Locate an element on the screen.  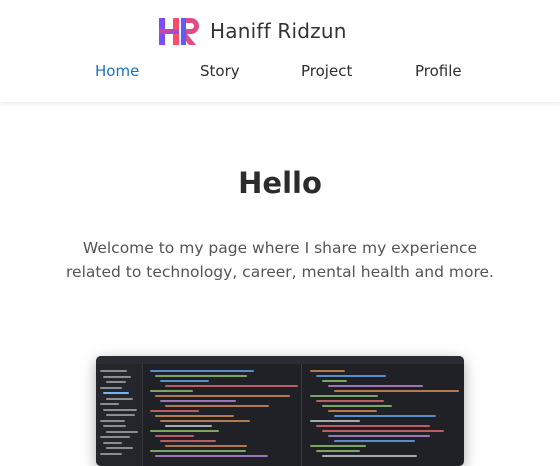
hr-monogram-logo-icon is located at coordinates (179, 31).